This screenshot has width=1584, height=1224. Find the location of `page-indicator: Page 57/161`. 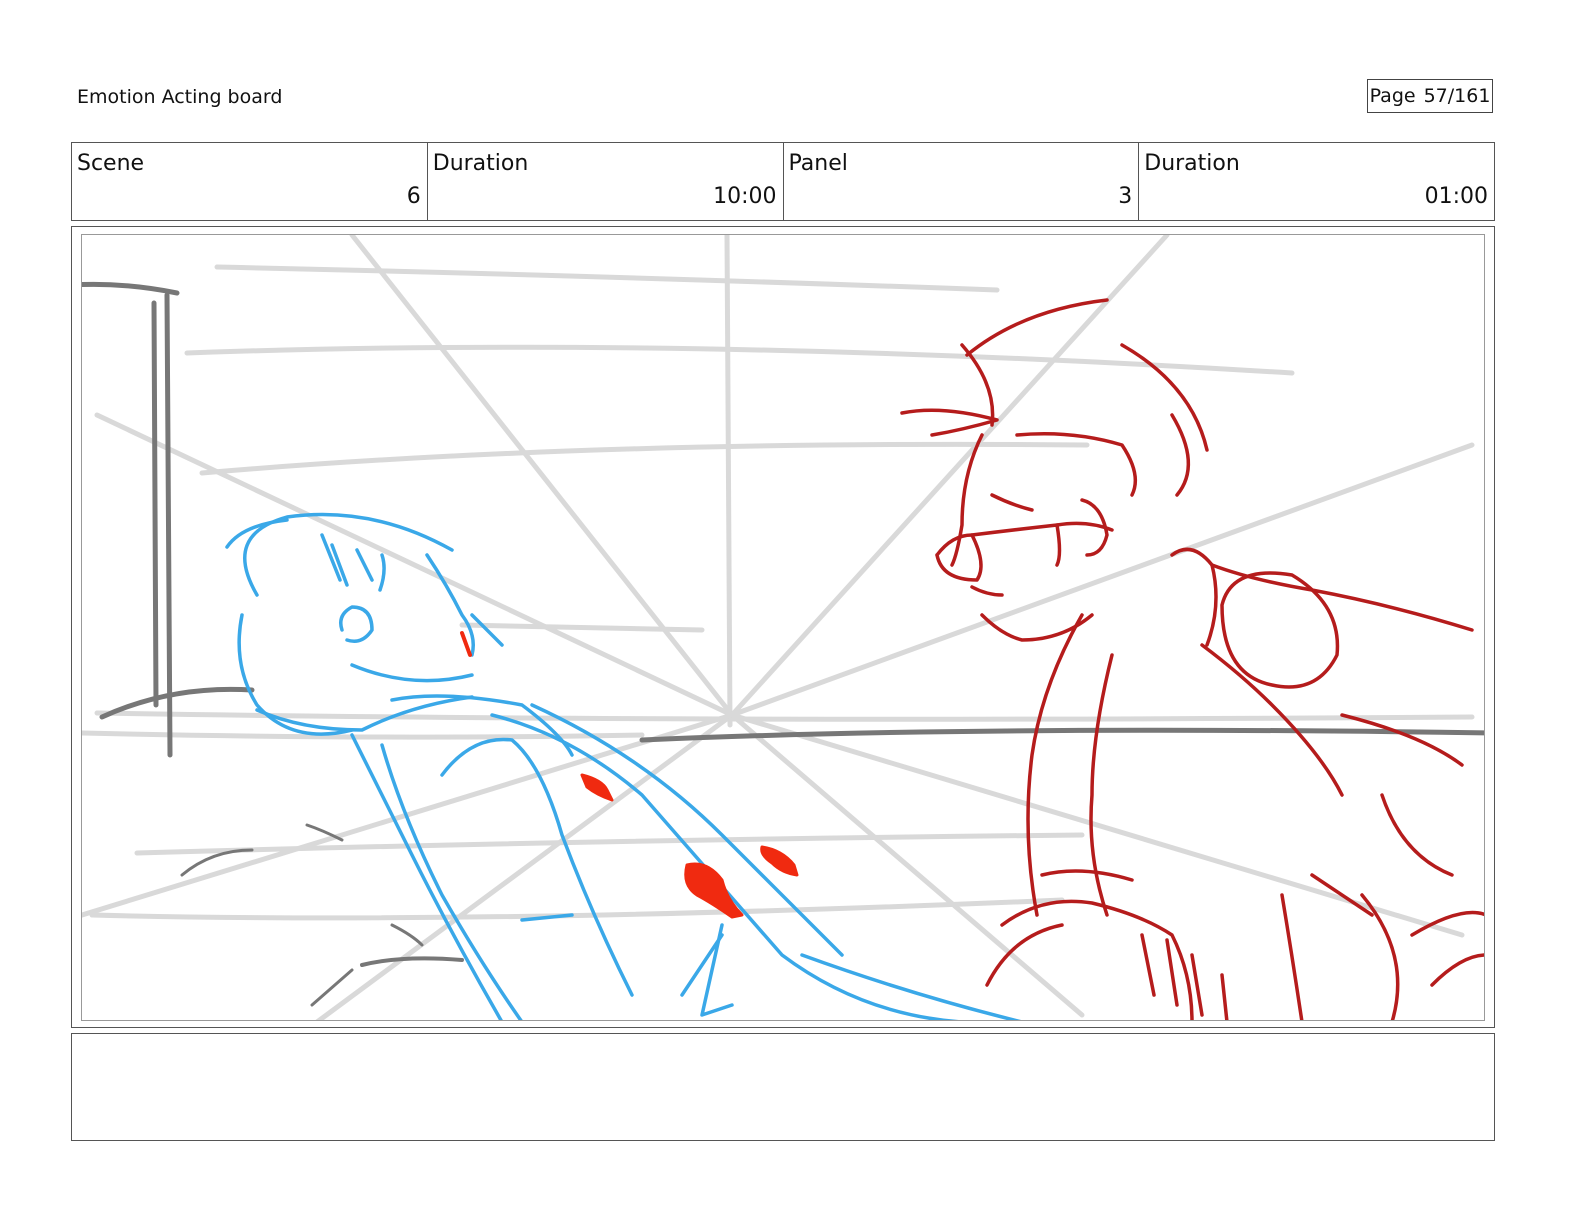

page-indicator: Page 57/161 is located at coordinates (1430, 96).